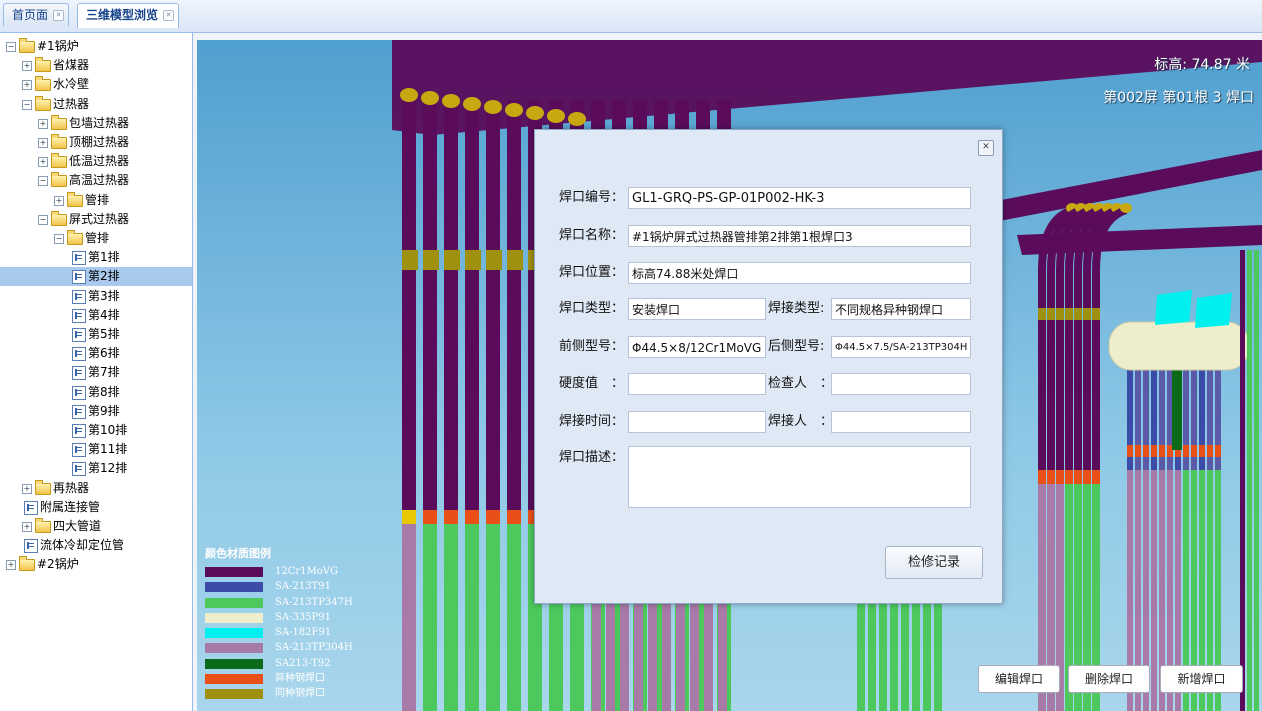 The height and width of the screenshot is (711, 1262). What do you see at coordinates (697, 309) in the screenshot?
I see `weld-type-field: 安装焊口` at bounding box center [697, 309].